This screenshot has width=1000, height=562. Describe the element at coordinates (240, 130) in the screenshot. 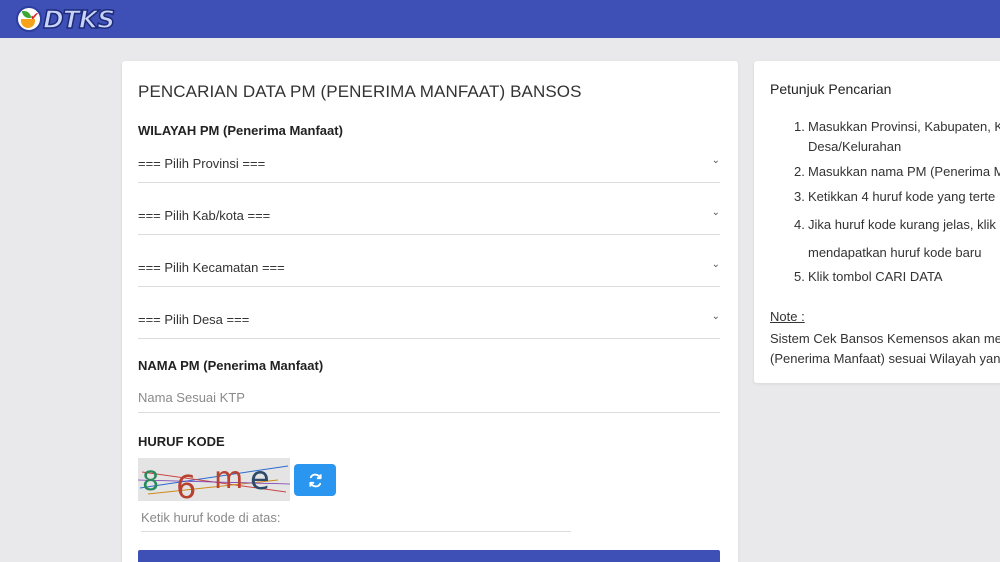

I see `wilayah-label: WILAYAH PM (Penerima Manfaat)` at that location.